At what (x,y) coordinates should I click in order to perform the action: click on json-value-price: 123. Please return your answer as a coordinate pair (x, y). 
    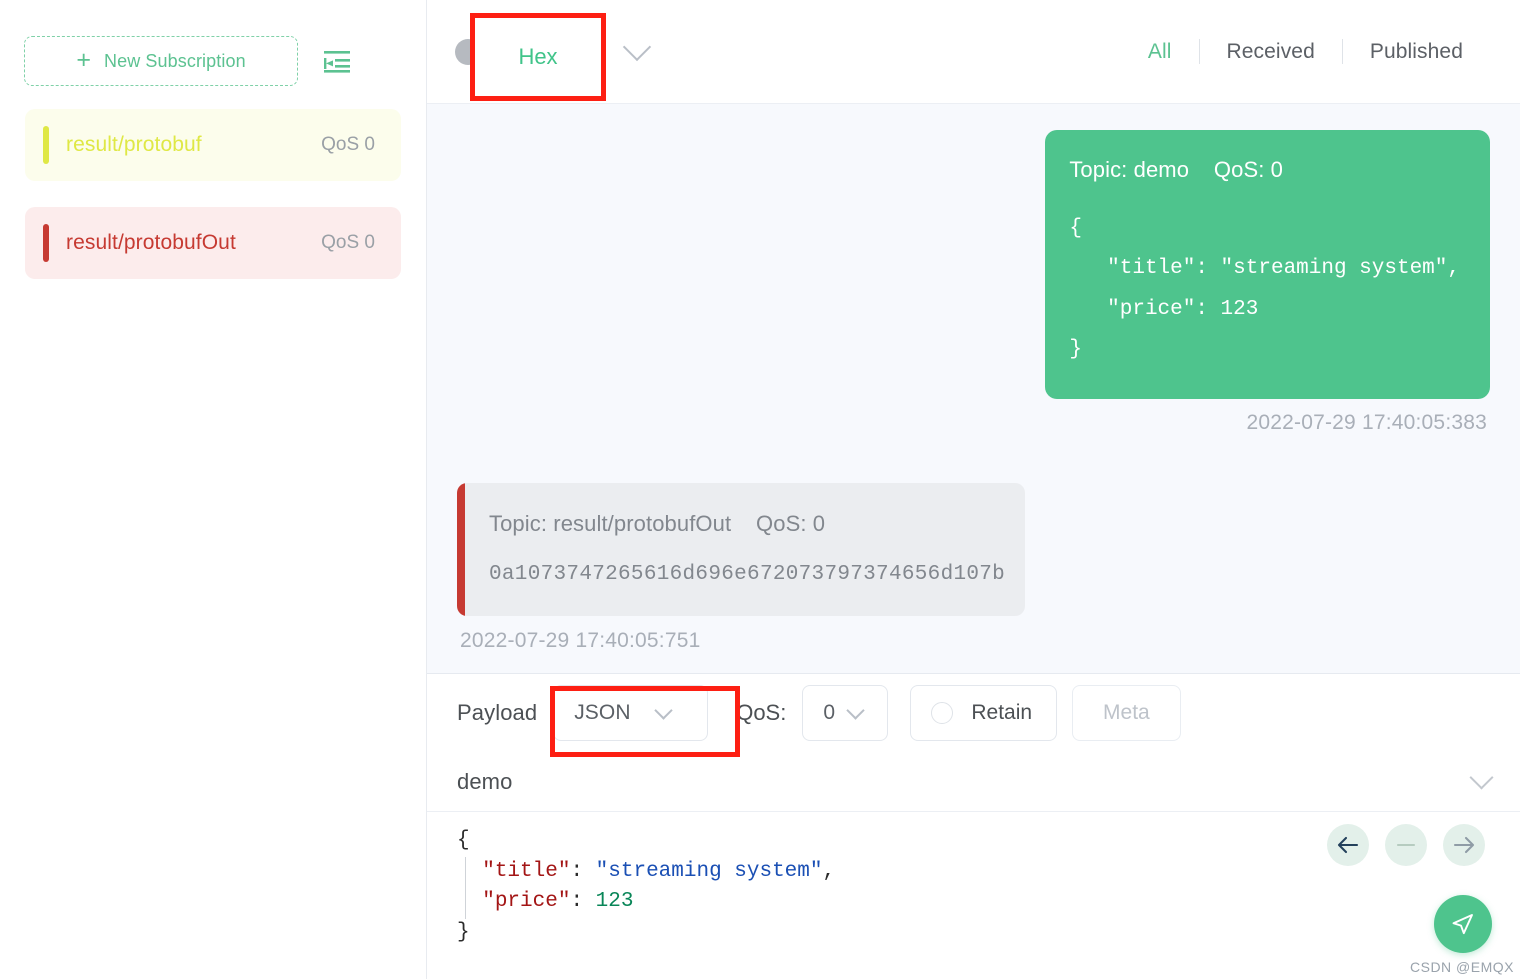
    Looking at the image, I should click on (614, 902).